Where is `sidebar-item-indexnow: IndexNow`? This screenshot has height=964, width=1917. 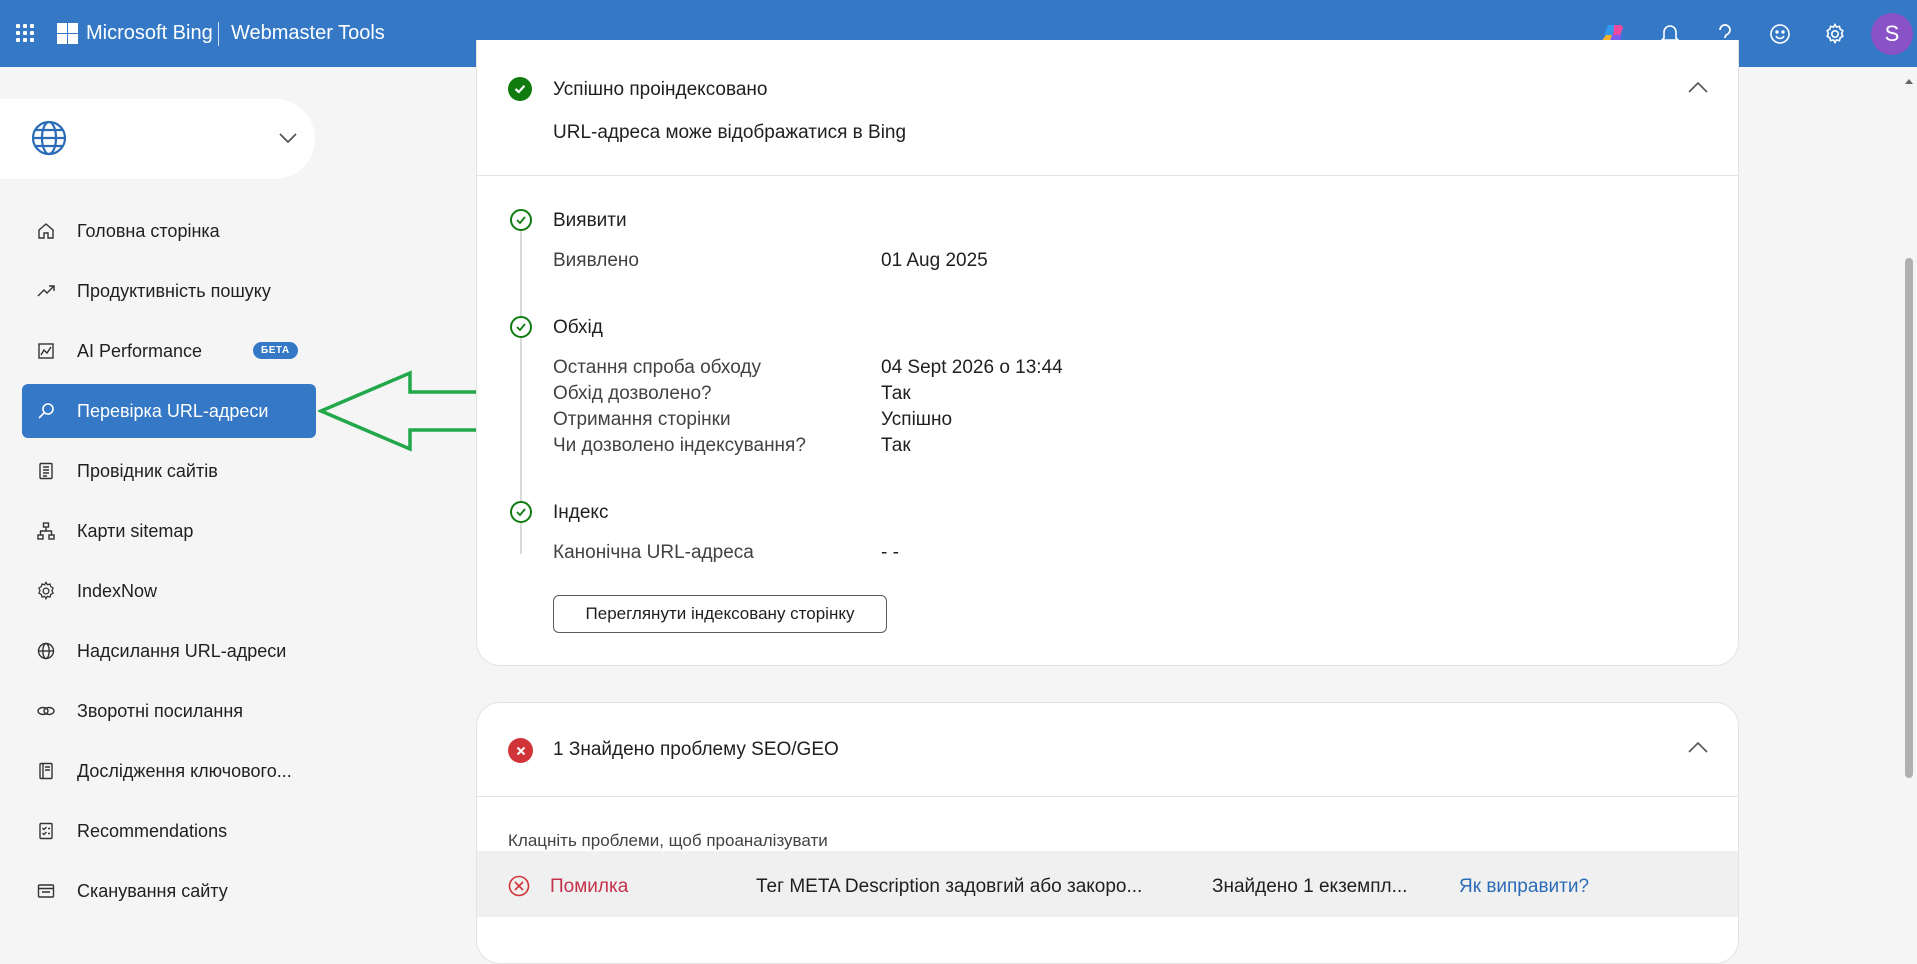
sidebar-item-indexnow: IndexNow is located at coordinates (169, 591).